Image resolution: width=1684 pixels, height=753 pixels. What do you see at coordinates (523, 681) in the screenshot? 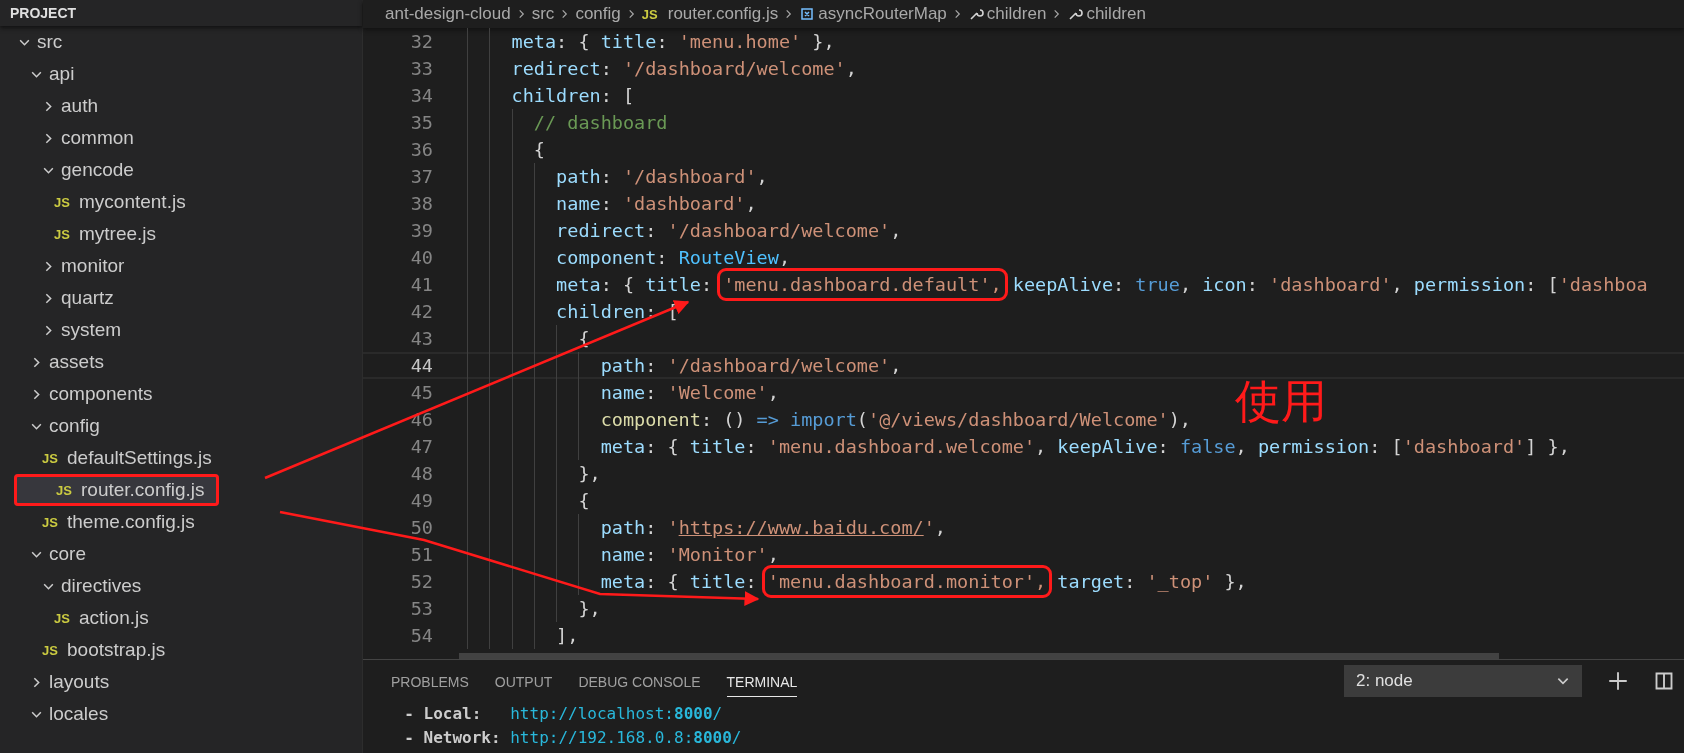
I see `panel-tab: OUTPUT` at bounding box center [523, 681].